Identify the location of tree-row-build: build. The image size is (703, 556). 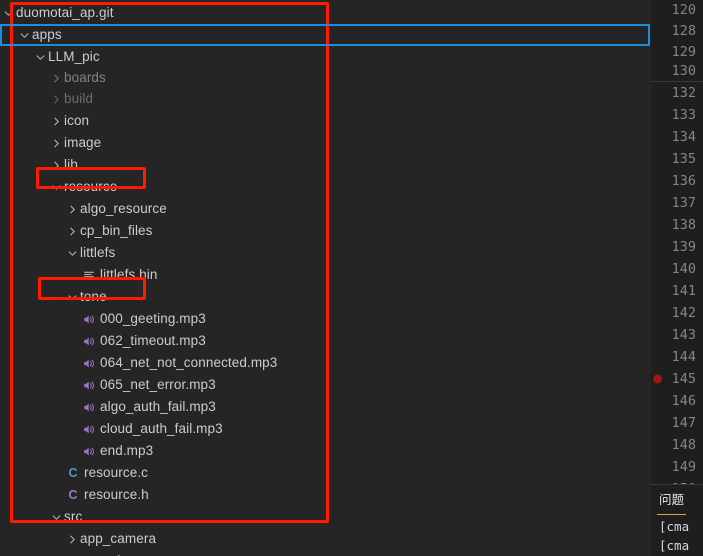
(141, 99).